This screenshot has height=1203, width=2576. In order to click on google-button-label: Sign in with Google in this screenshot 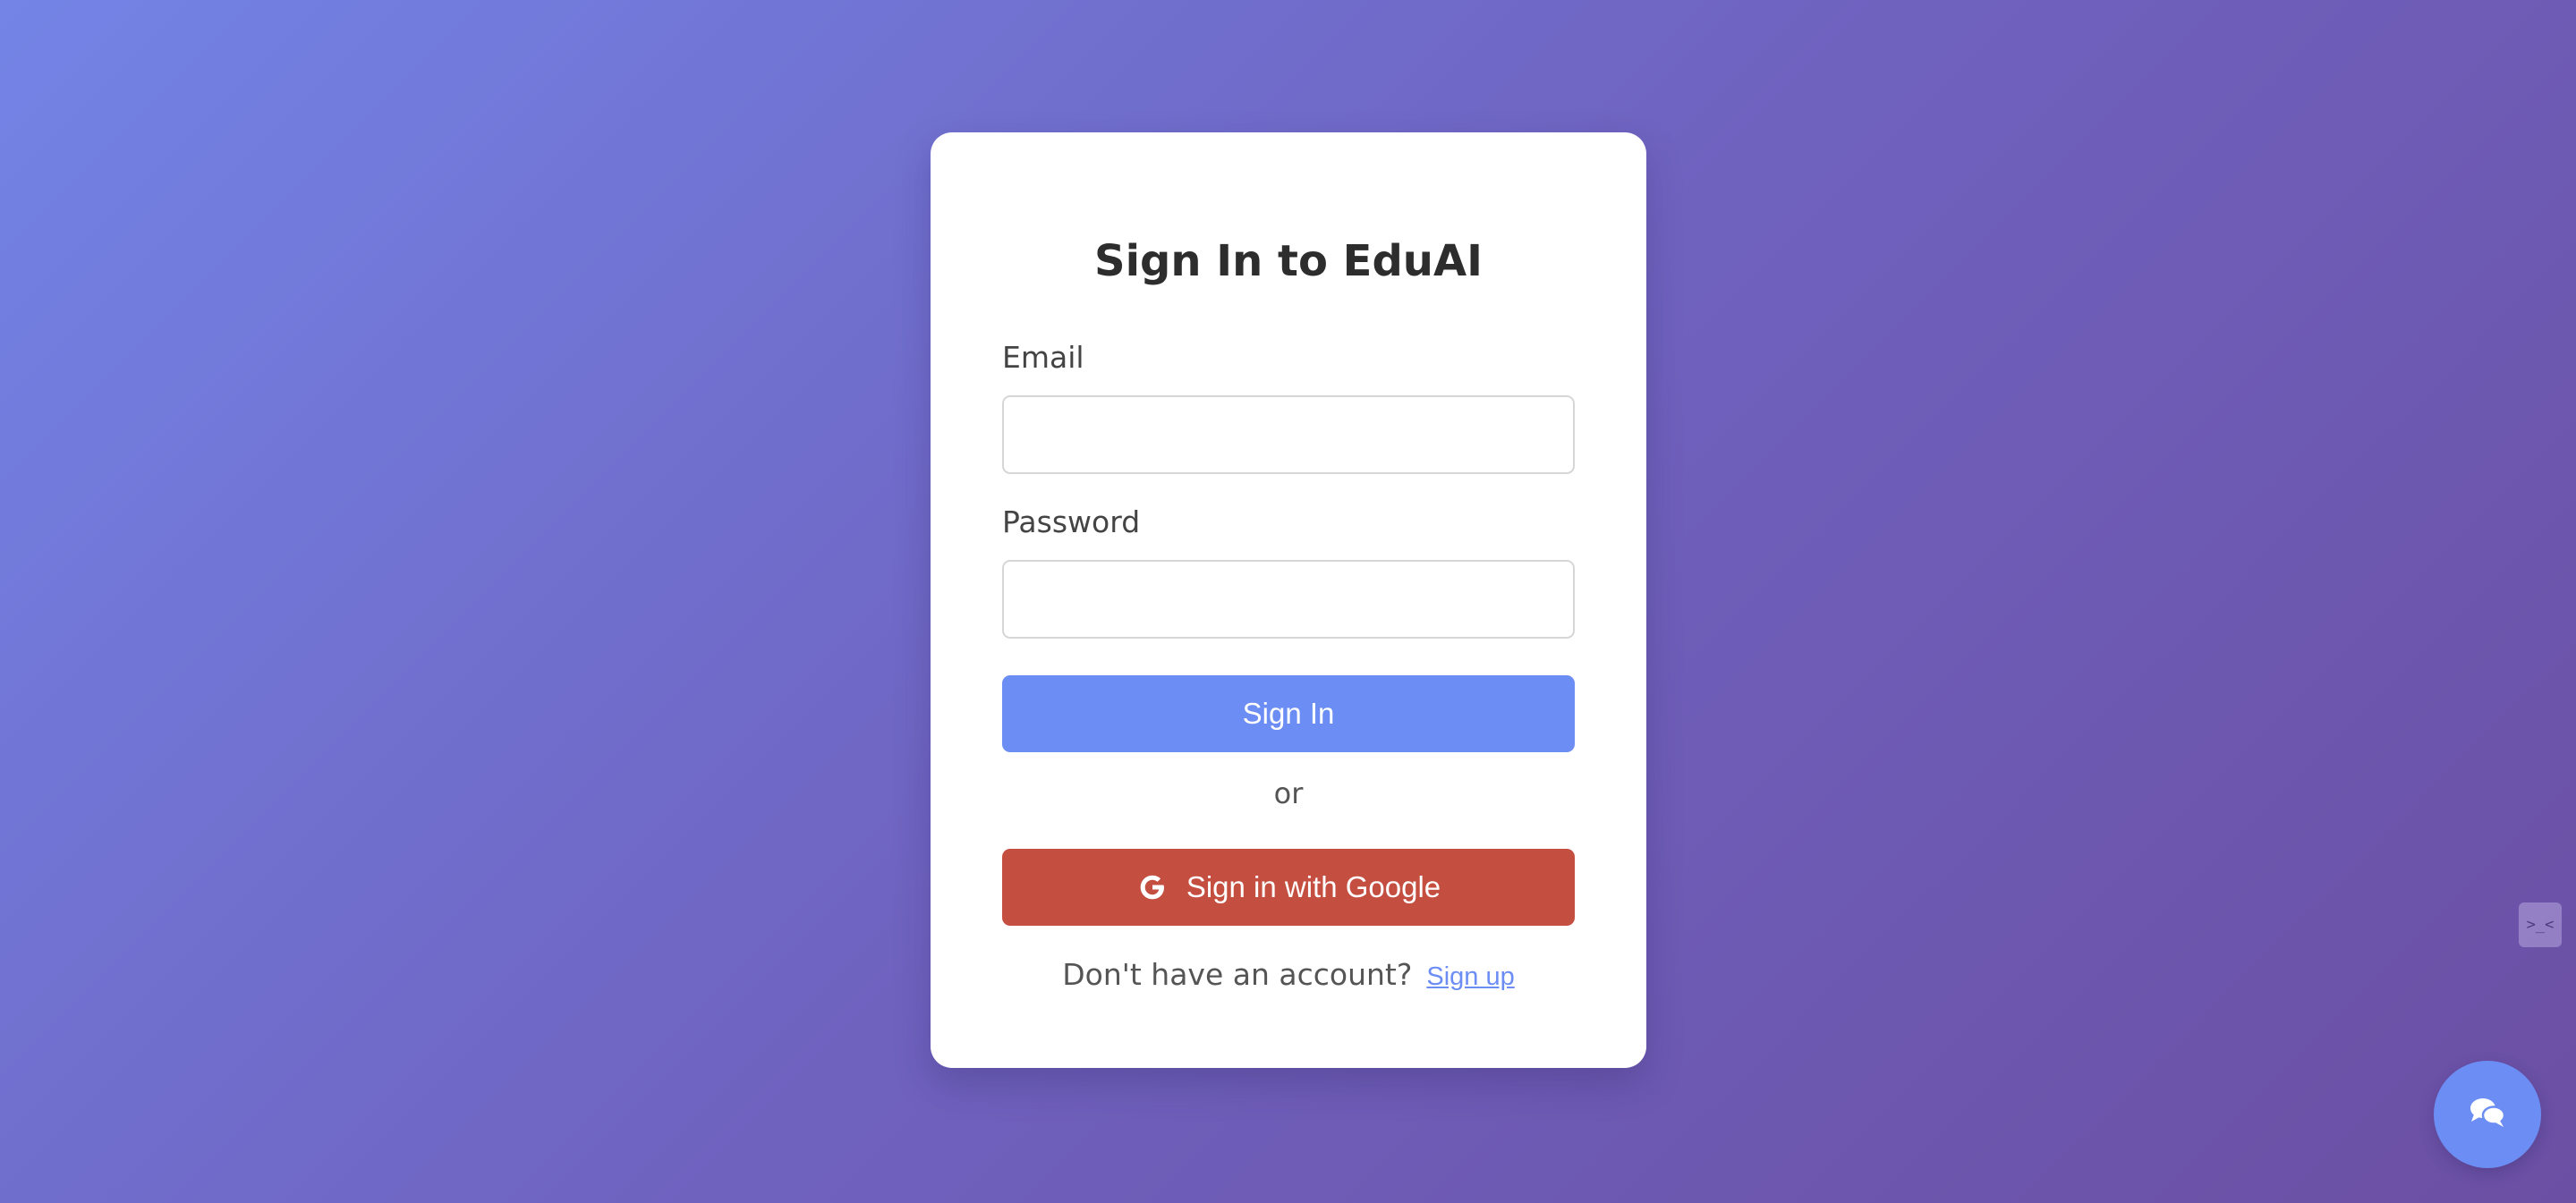, I will do `click(1313, 886)`.